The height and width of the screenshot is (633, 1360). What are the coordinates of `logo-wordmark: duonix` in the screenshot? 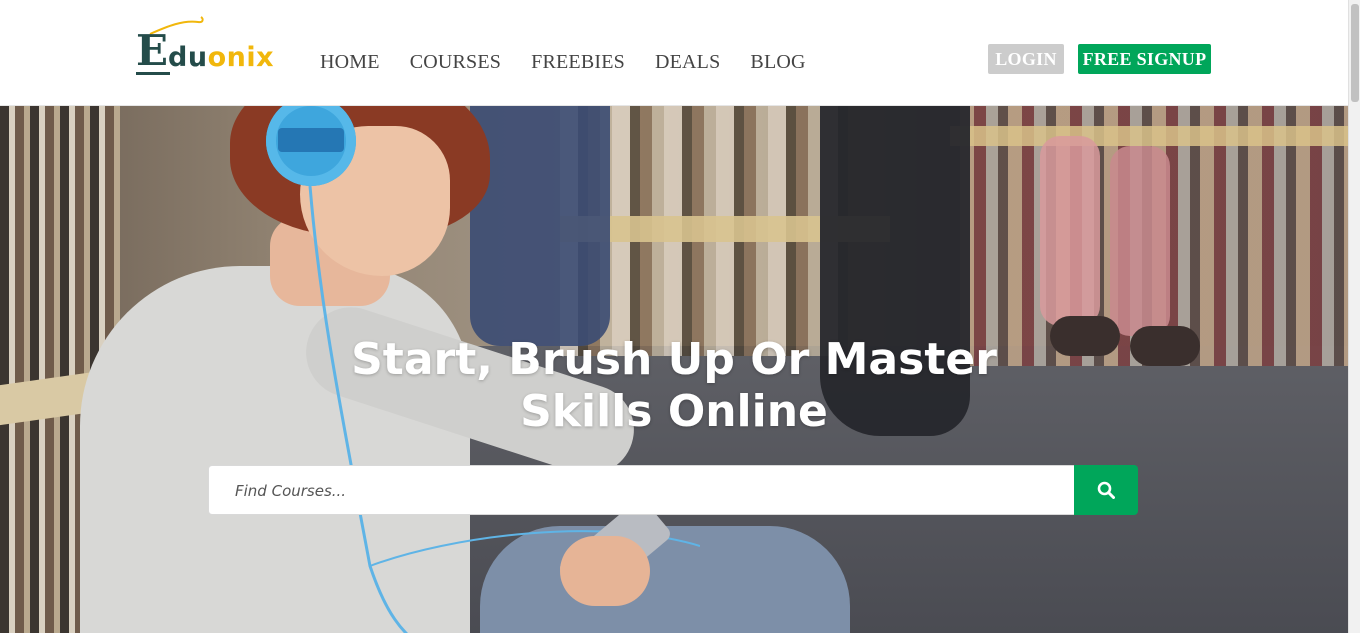 It's located at (221, 58).